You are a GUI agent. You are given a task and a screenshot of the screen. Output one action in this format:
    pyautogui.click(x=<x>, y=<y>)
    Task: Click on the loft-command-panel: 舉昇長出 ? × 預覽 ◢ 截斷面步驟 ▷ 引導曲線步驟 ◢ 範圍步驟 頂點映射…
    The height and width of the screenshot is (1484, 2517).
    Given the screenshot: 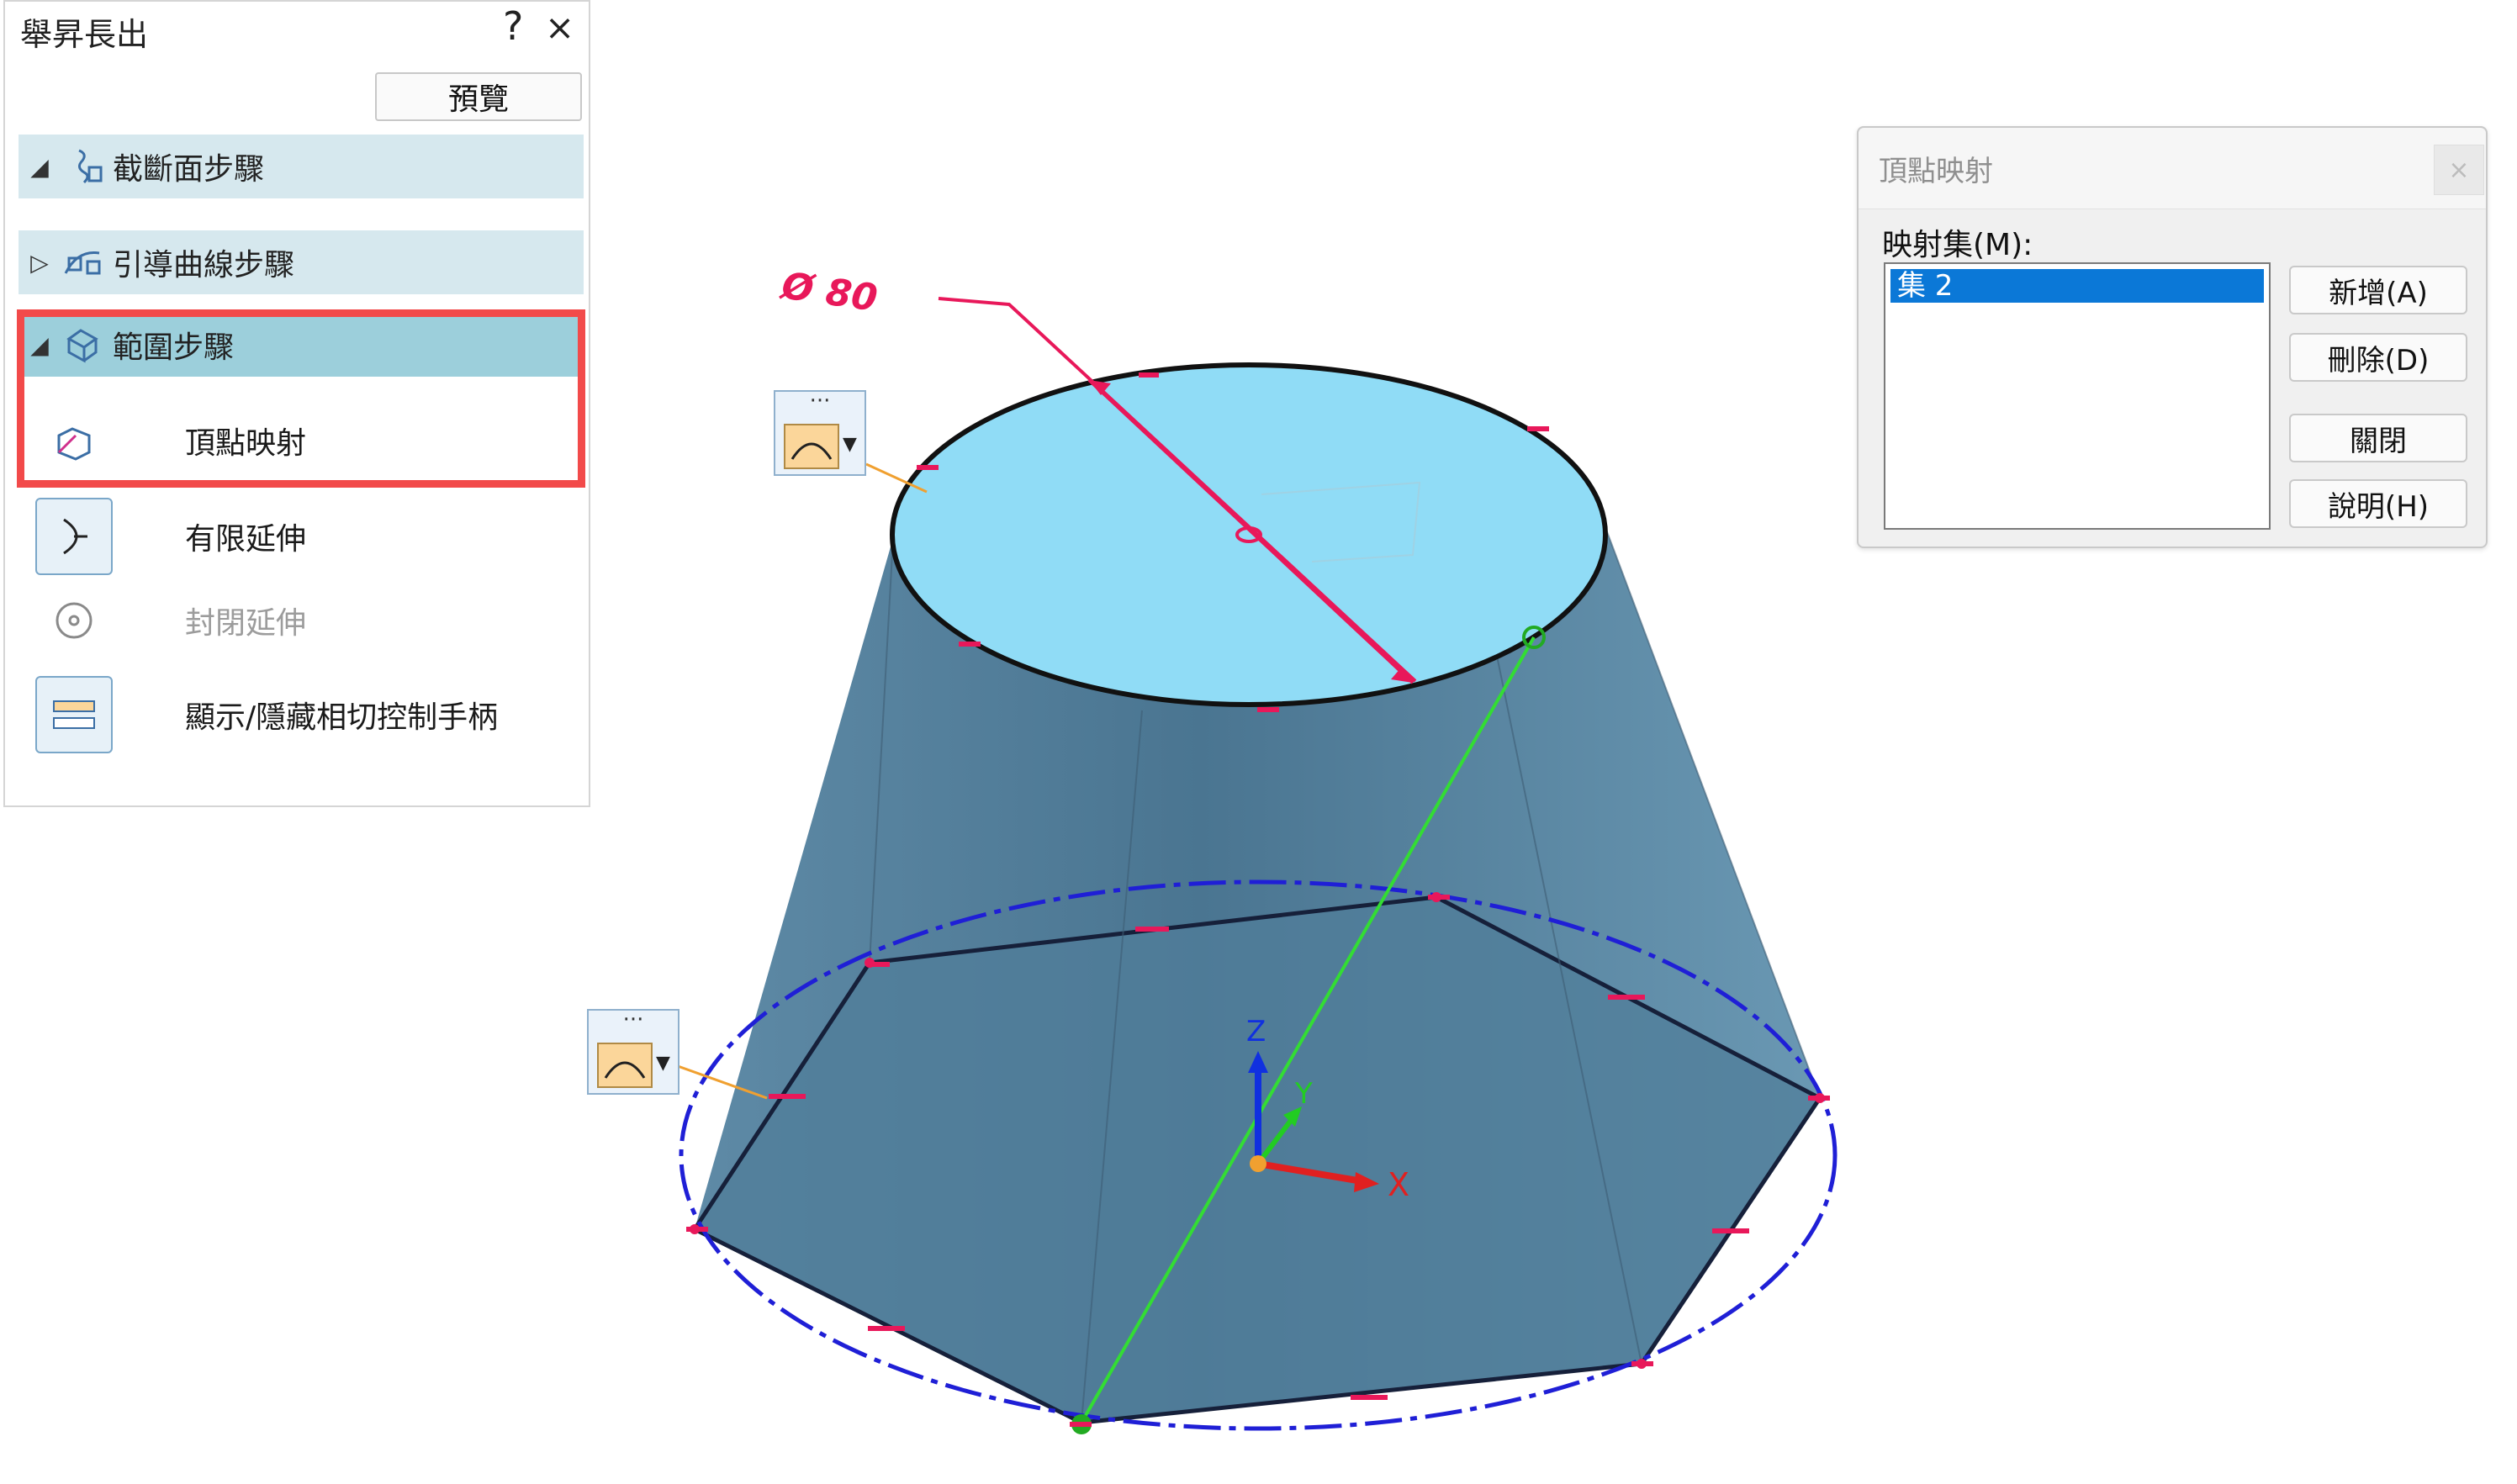 What is the action you would take?
    pyautogui.click(x=296, y=403)
    